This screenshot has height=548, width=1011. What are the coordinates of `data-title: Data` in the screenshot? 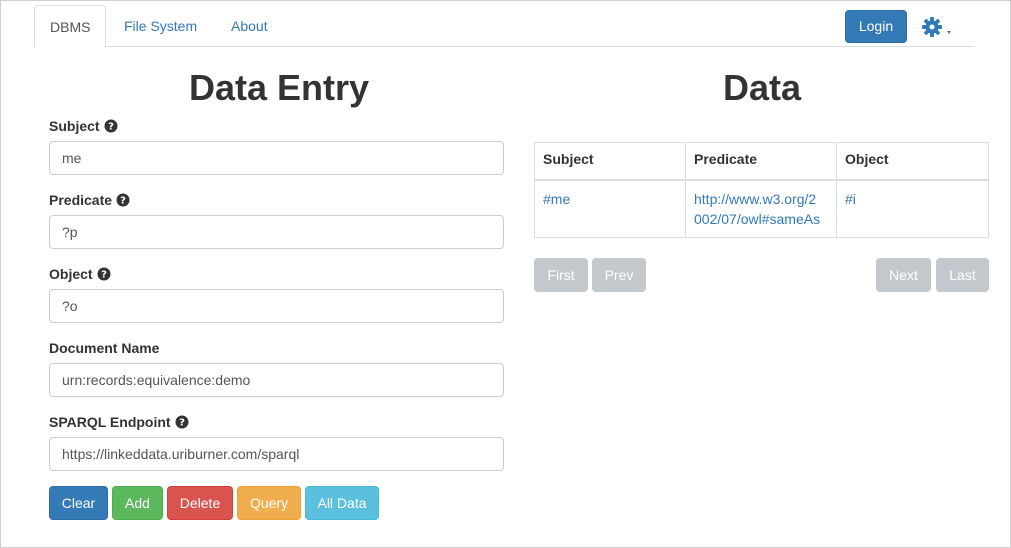 It's located at (762, 87).